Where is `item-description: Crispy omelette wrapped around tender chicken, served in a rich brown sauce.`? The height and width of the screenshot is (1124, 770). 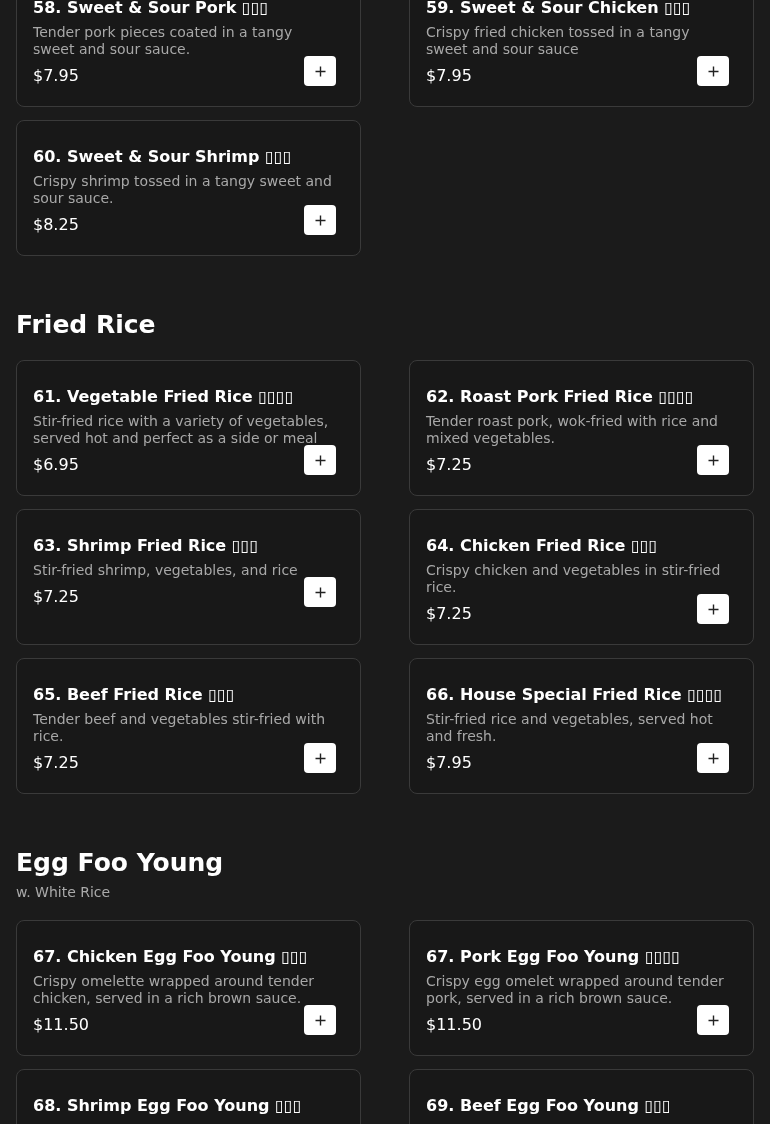 item-description: Crispy omelette wrapped around tender chicken, served in a rich brown sauce. is located at coordinates (174, 990).